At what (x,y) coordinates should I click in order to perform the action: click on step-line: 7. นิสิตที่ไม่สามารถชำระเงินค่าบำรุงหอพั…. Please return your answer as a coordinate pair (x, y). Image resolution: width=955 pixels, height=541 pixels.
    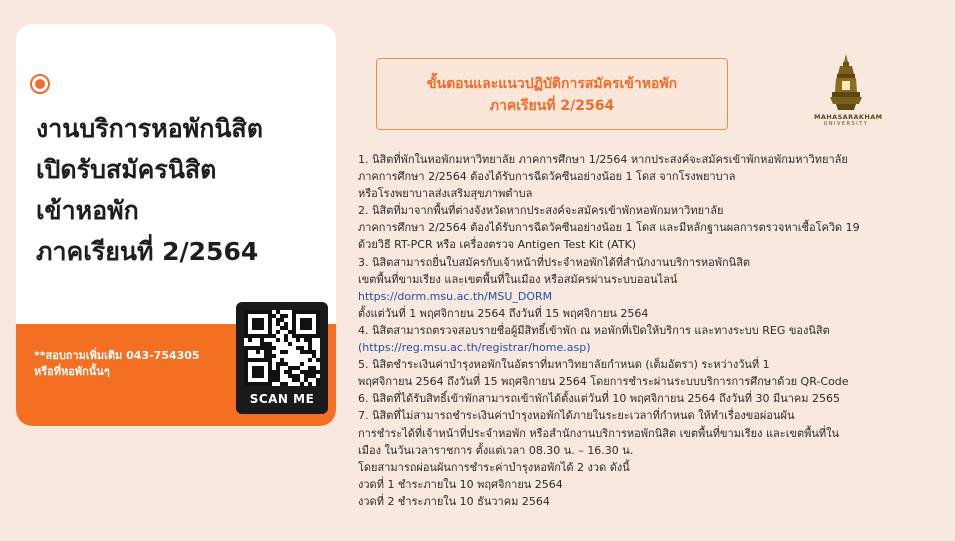
    Looking at the image, I should click on (576, 416).